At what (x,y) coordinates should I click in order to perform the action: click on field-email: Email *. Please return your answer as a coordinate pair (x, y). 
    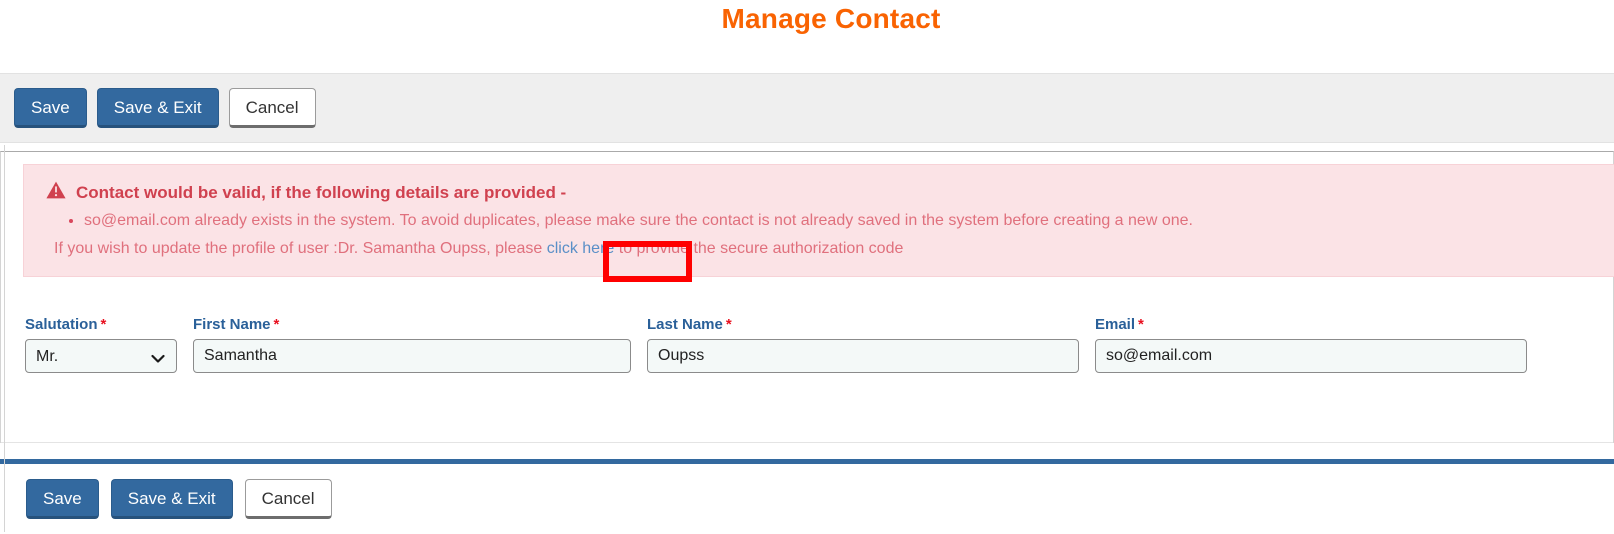
    Looking at the image, I should click on (1311, 345).